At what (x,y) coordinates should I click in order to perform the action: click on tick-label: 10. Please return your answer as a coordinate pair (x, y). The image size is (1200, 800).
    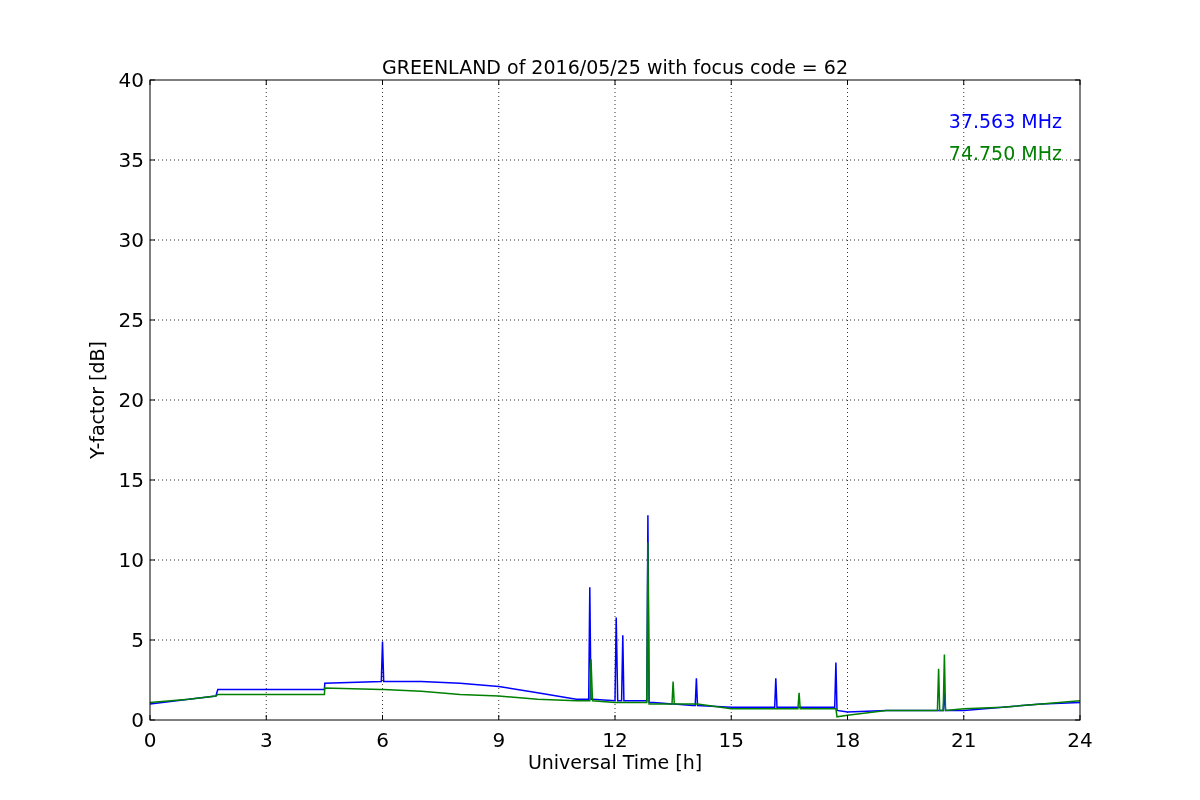
    Looking at the image, I should click on (131, 560).